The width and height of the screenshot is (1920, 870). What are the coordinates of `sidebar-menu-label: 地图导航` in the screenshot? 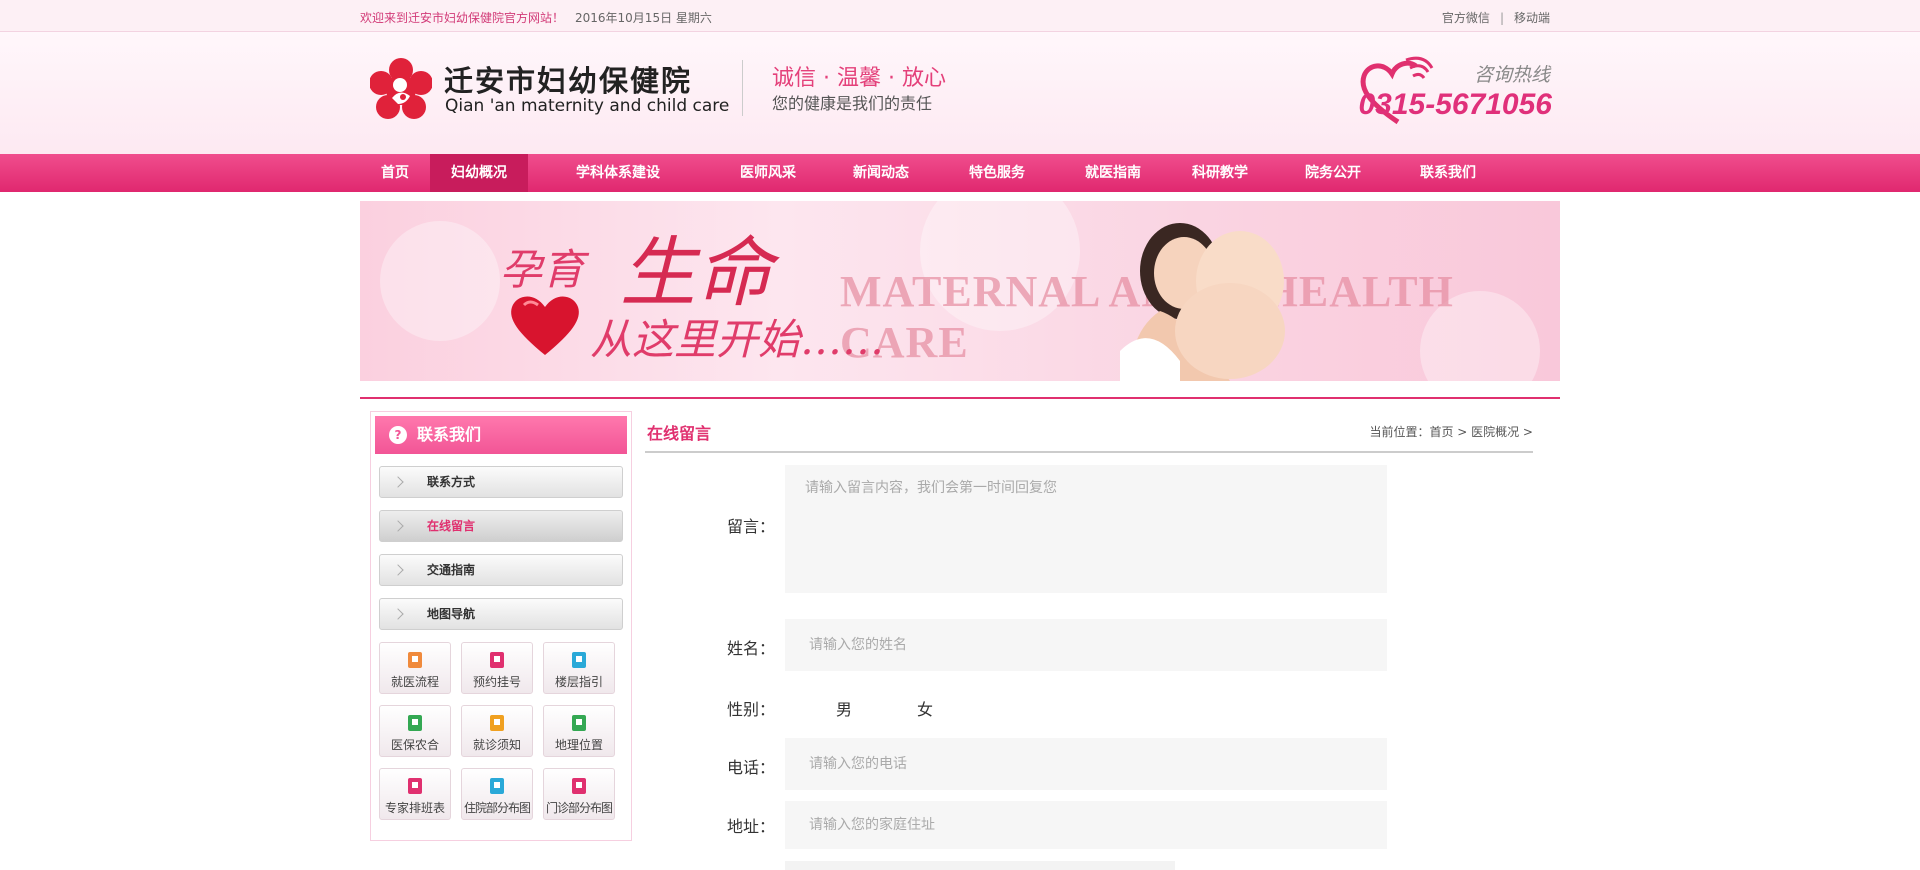 It's located at (451, 614).